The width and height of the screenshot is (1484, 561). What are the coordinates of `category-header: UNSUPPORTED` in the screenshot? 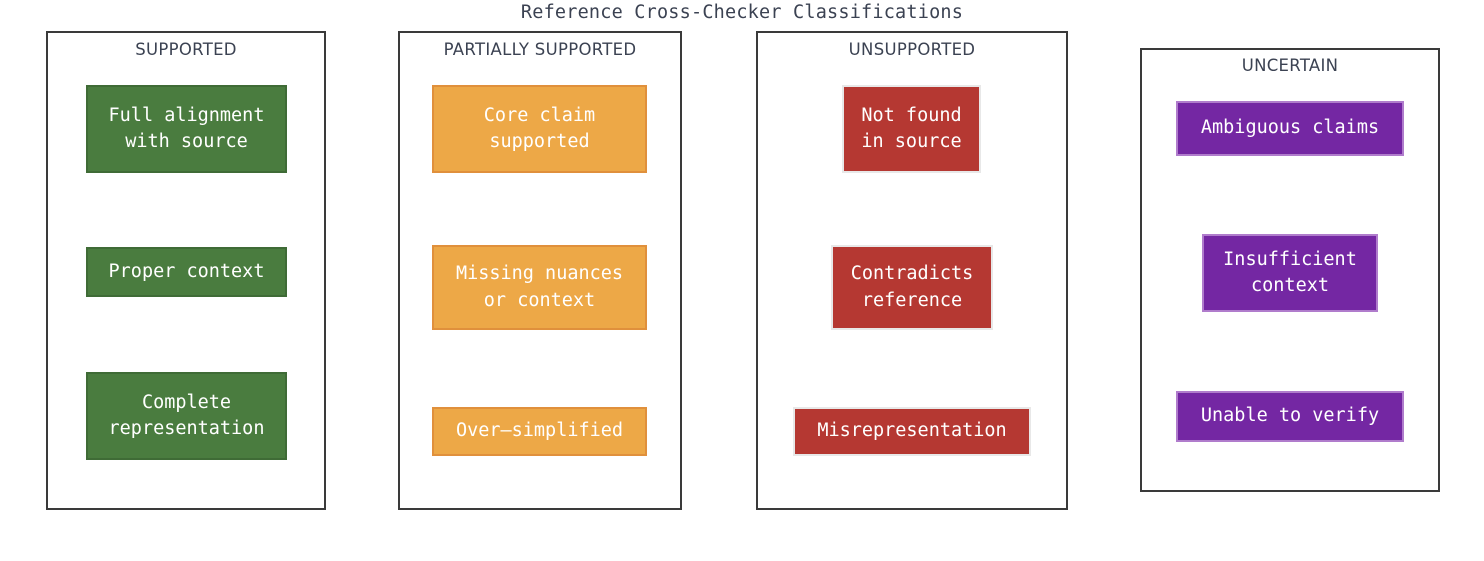 It's located at (912, 49).